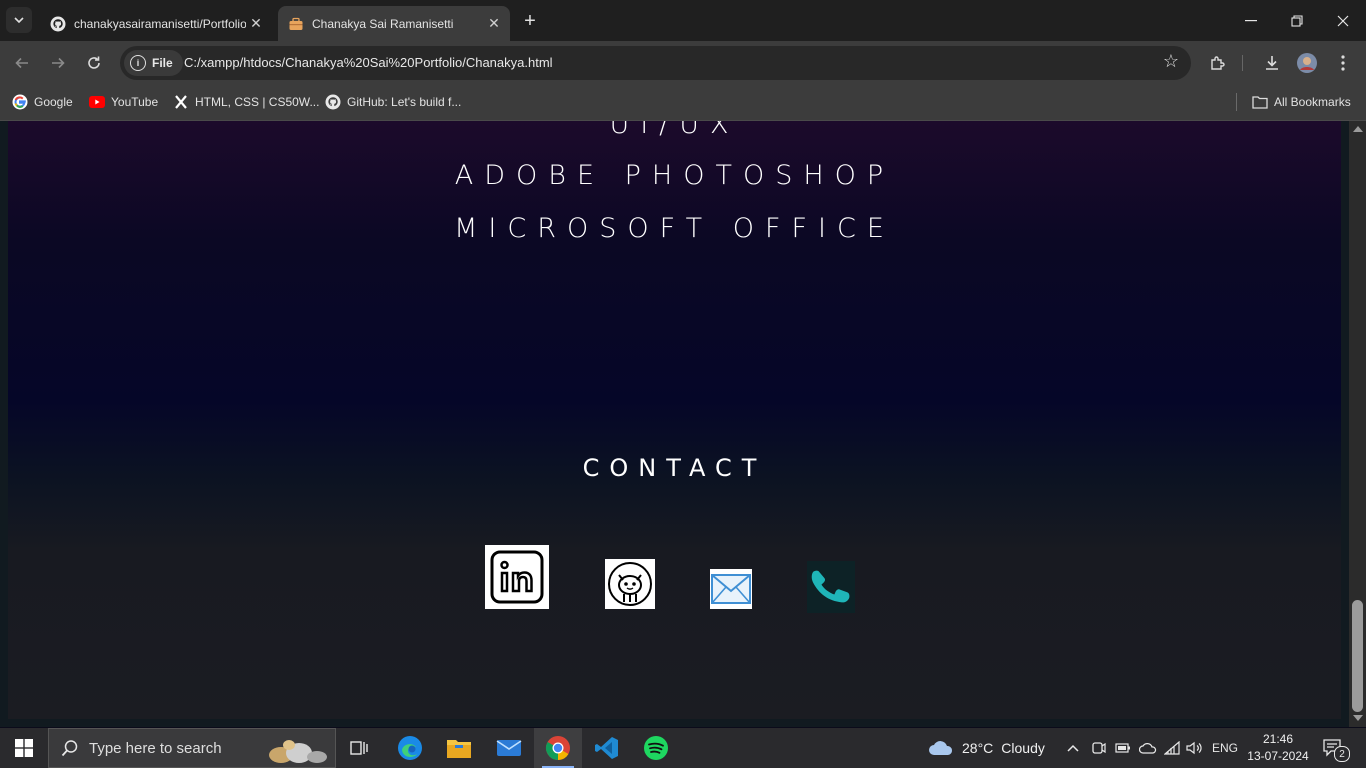  What do you see at coordinates (1171, 61) in the screenshot?
I see `bookmark-star-icon: ☆` at bounding box center [1171, 61].